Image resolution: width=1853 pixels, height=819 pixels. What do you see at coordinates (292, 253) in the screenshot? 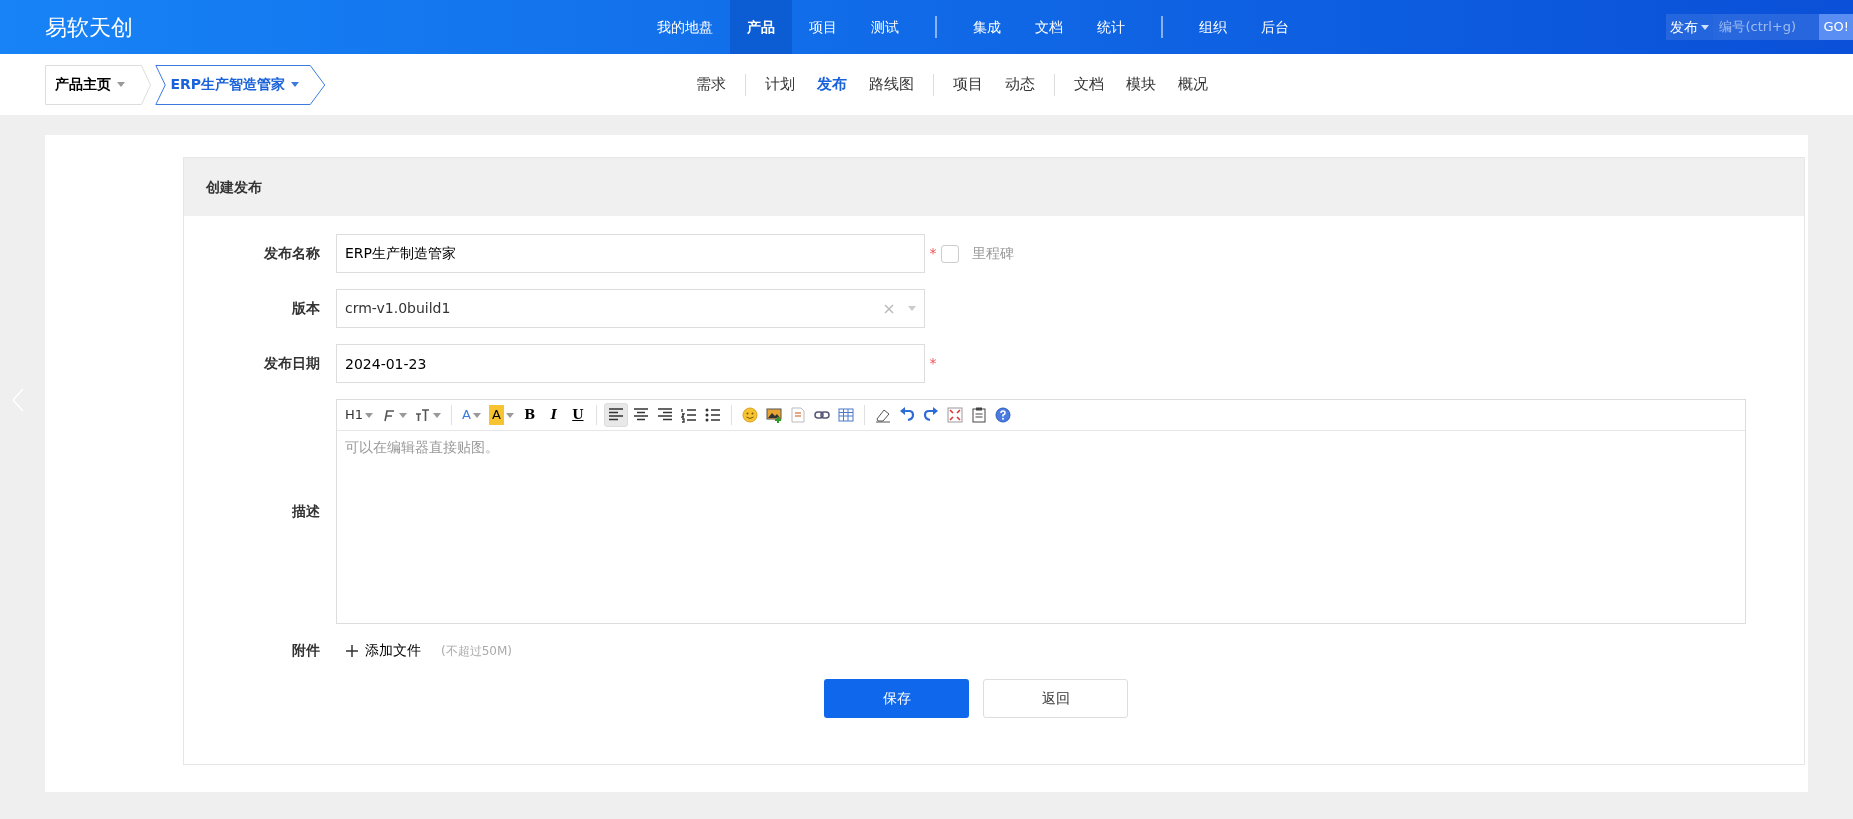
I see `field-label: 发布名称` at bounding box center [292, 253].